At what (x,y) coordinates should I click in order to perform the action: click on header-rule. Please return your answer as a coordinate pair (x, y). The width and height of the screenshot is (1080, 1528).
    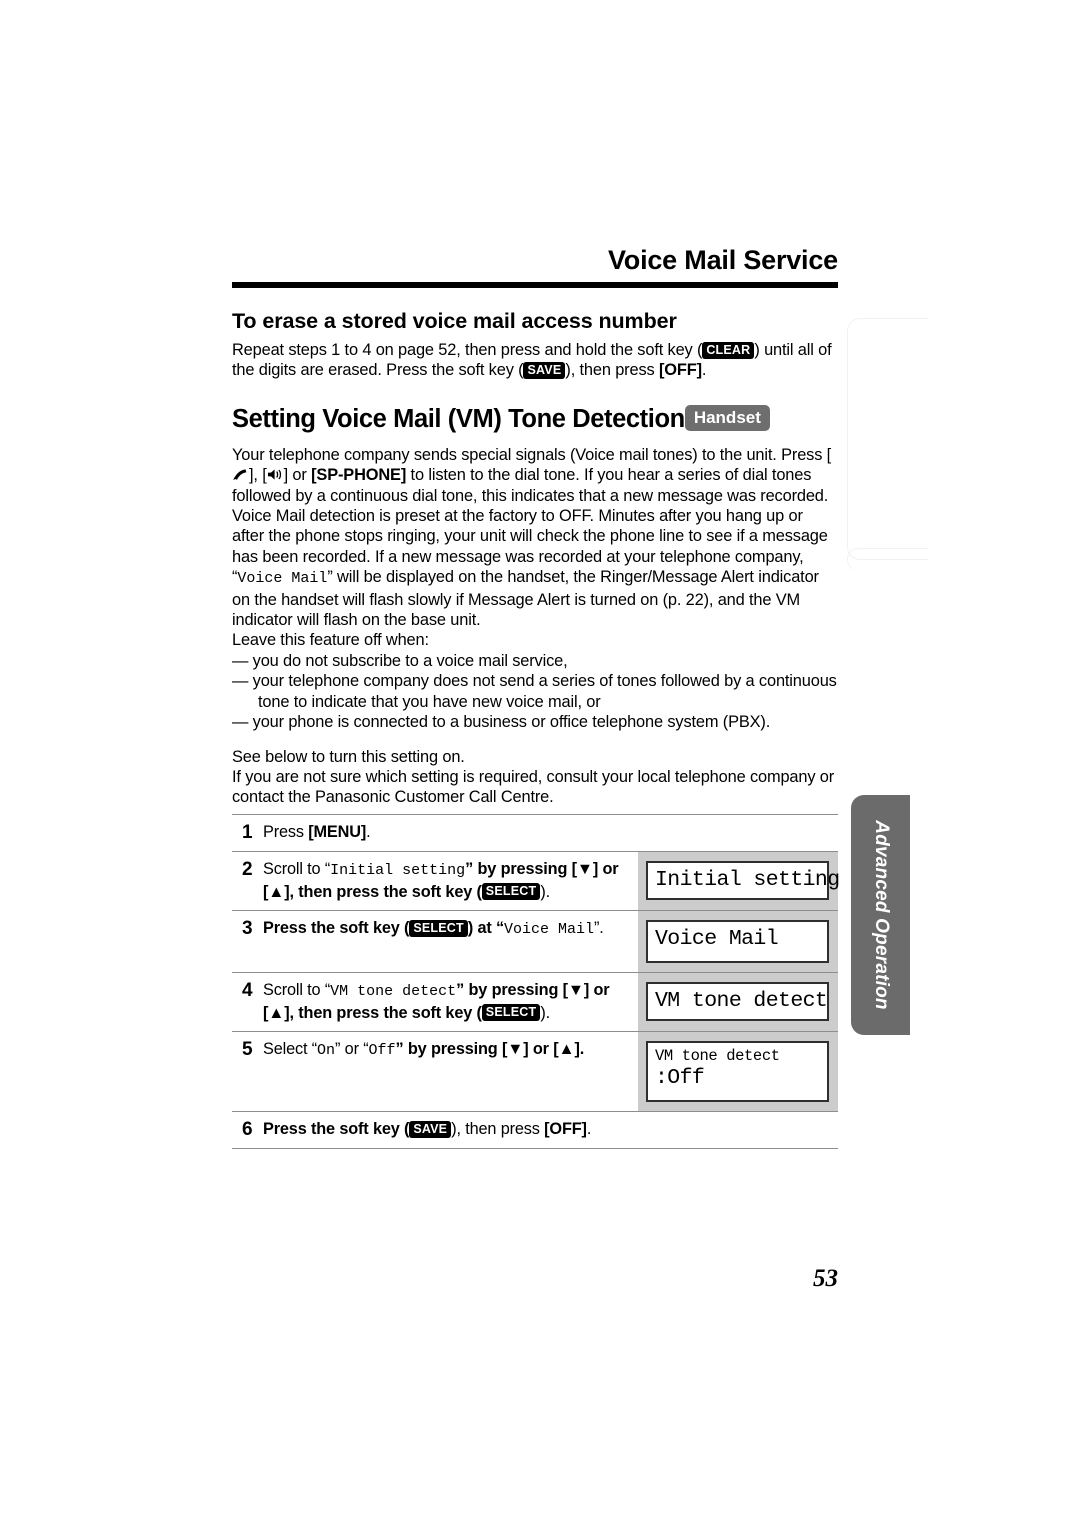
    Looking at the image, I should click on (535, 285).